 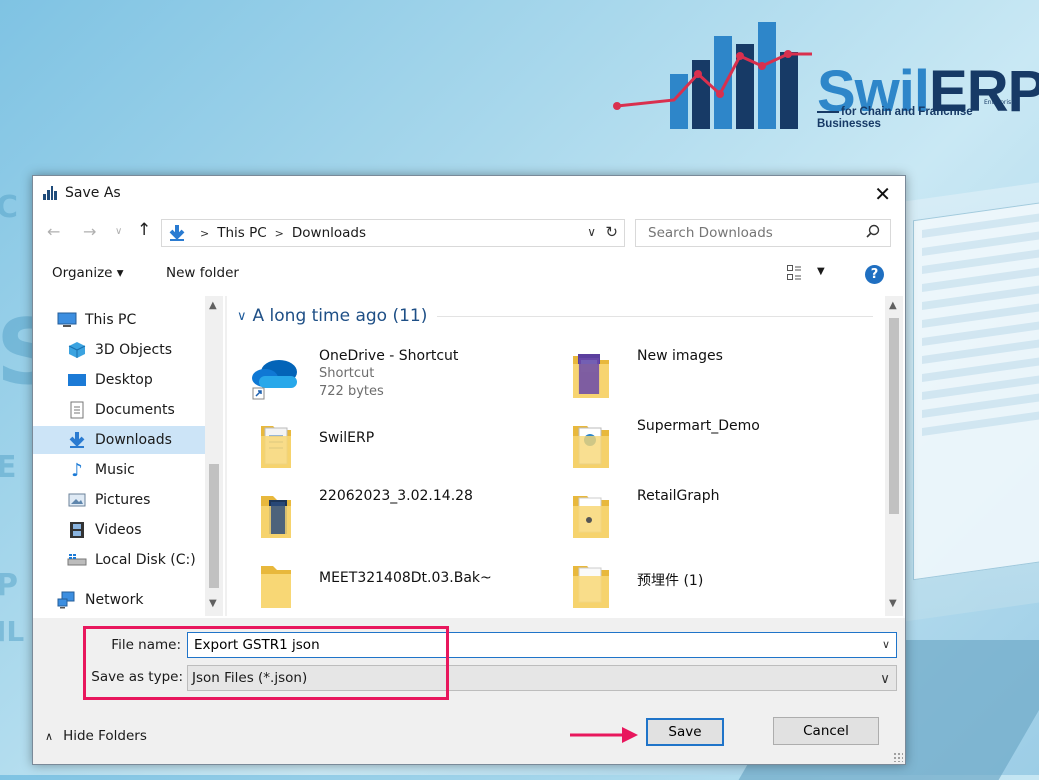 I want to click on view-dropdown-icon: ▼, so click(x=821, y=271).